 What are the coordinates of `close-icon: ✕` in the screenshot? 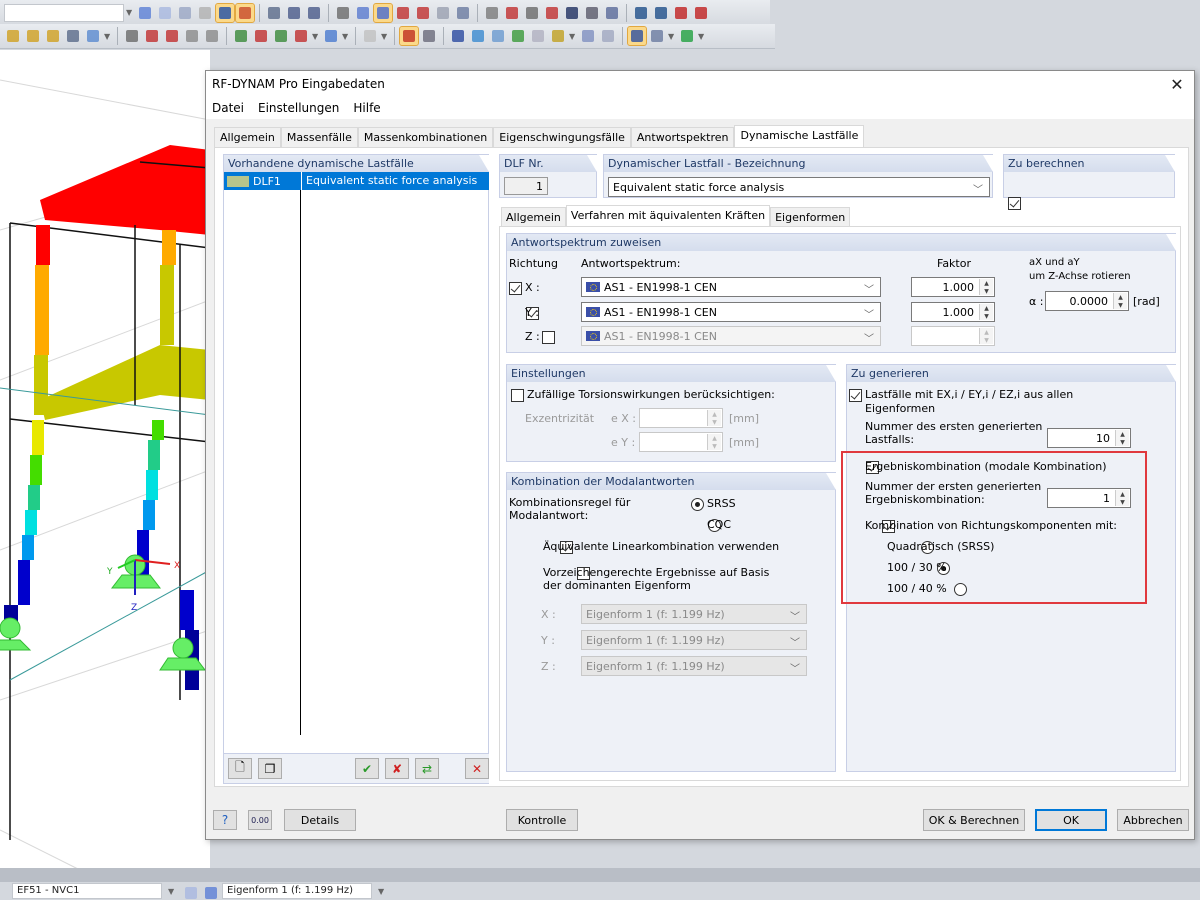 It's located at (1177, 84).